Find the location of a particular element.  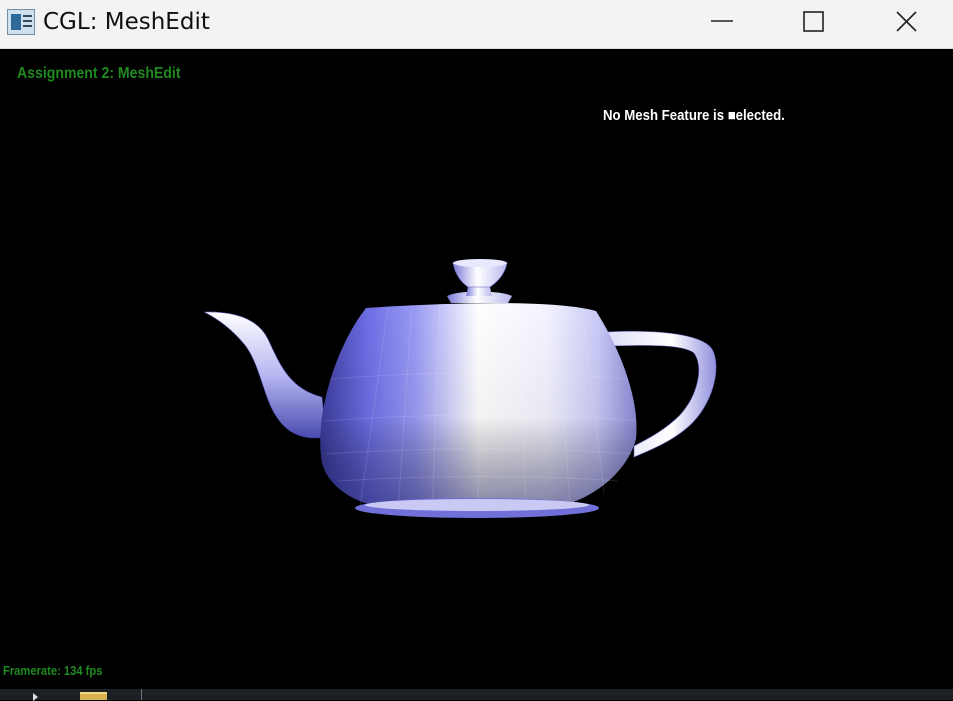

taskbar-divider is located at coordinates (141, 694).